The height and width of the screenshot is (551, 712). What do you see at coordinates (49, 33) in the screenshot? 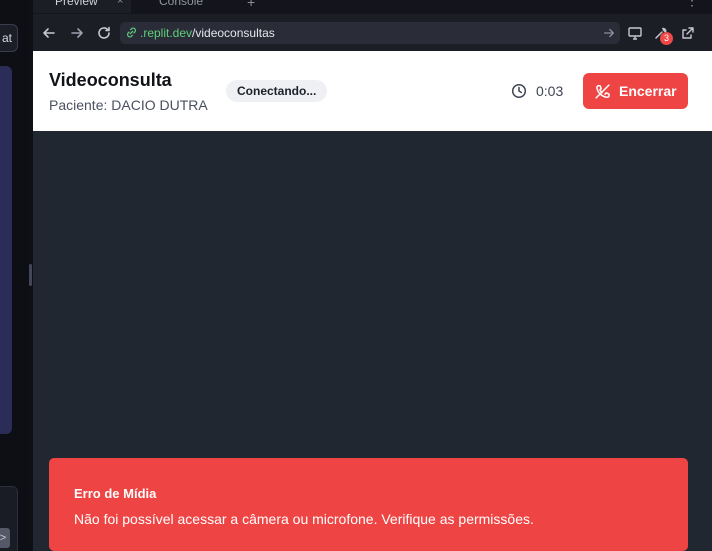
I see `back-arrow-icon` at bounding box center [49, 33].